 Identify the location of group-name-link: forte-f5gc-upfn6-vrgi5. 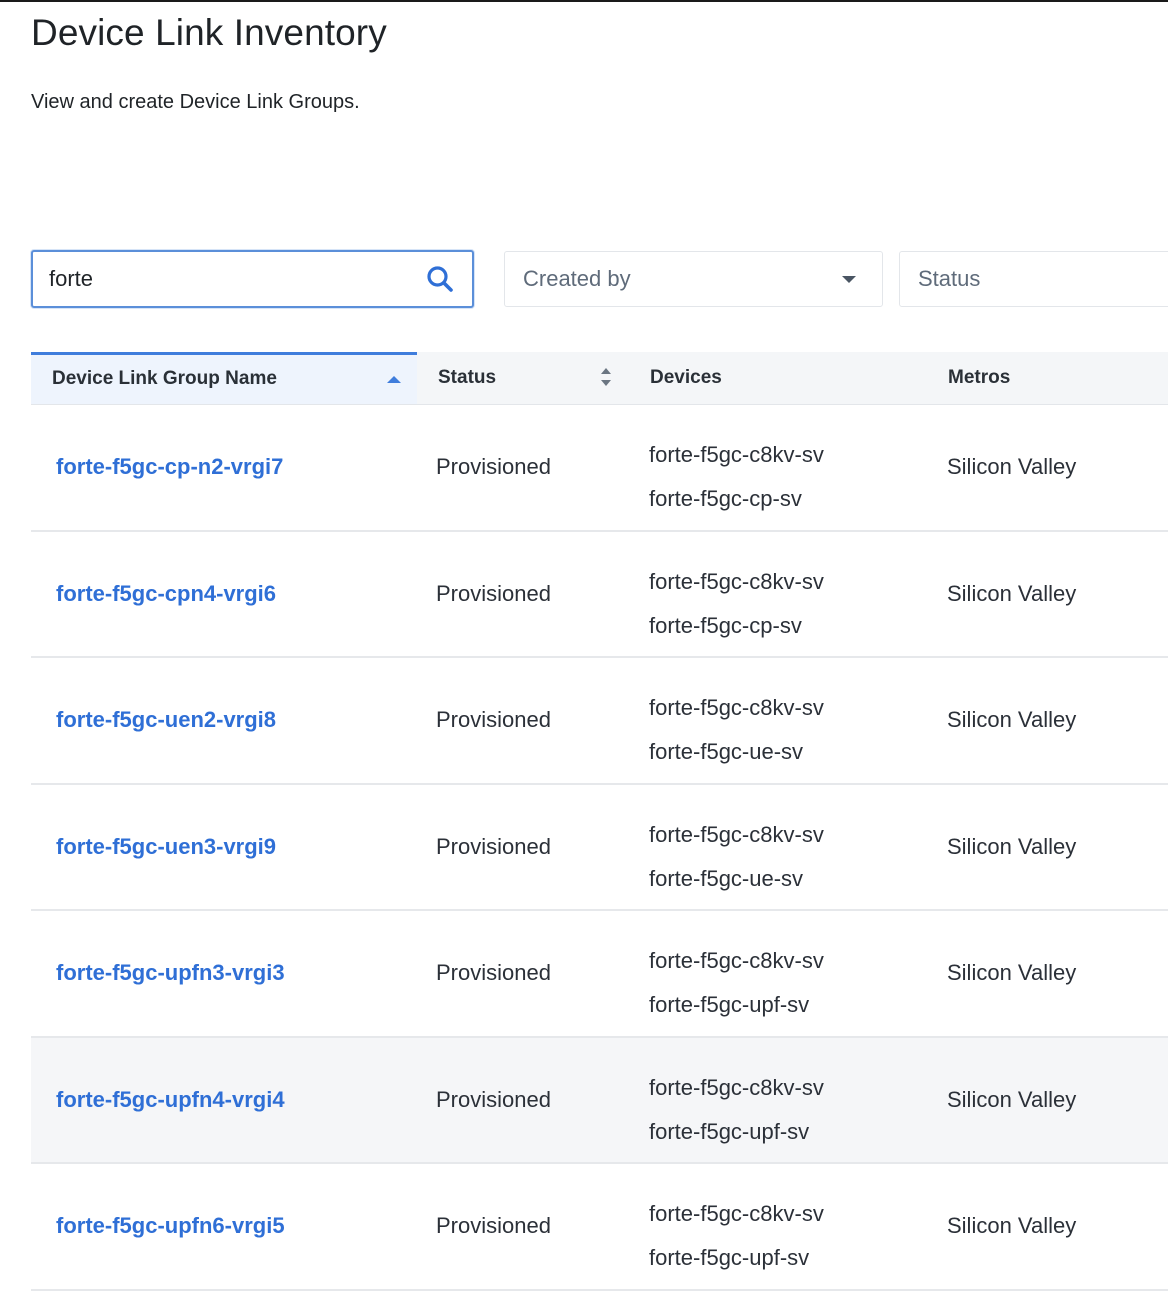
(170, 1226).